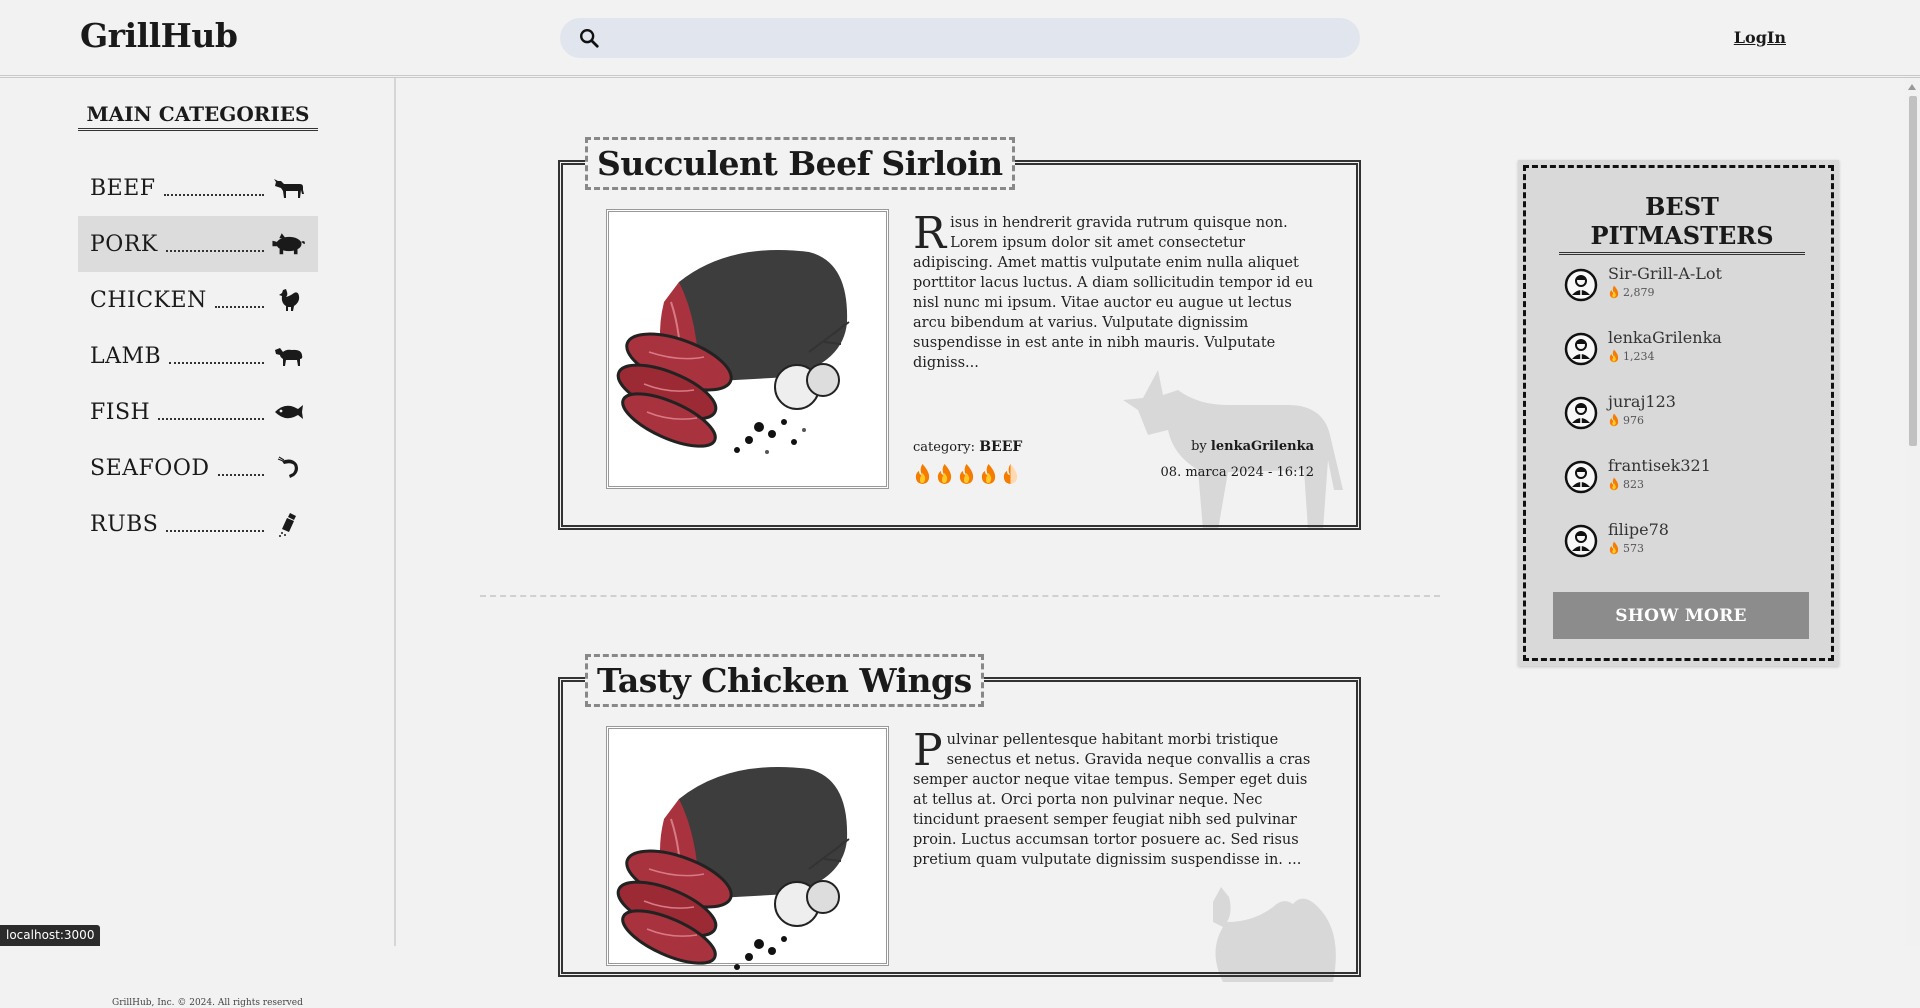 This screenshot has height=1008, width=1920. I want to click on rating-flames, so click(966, 474).